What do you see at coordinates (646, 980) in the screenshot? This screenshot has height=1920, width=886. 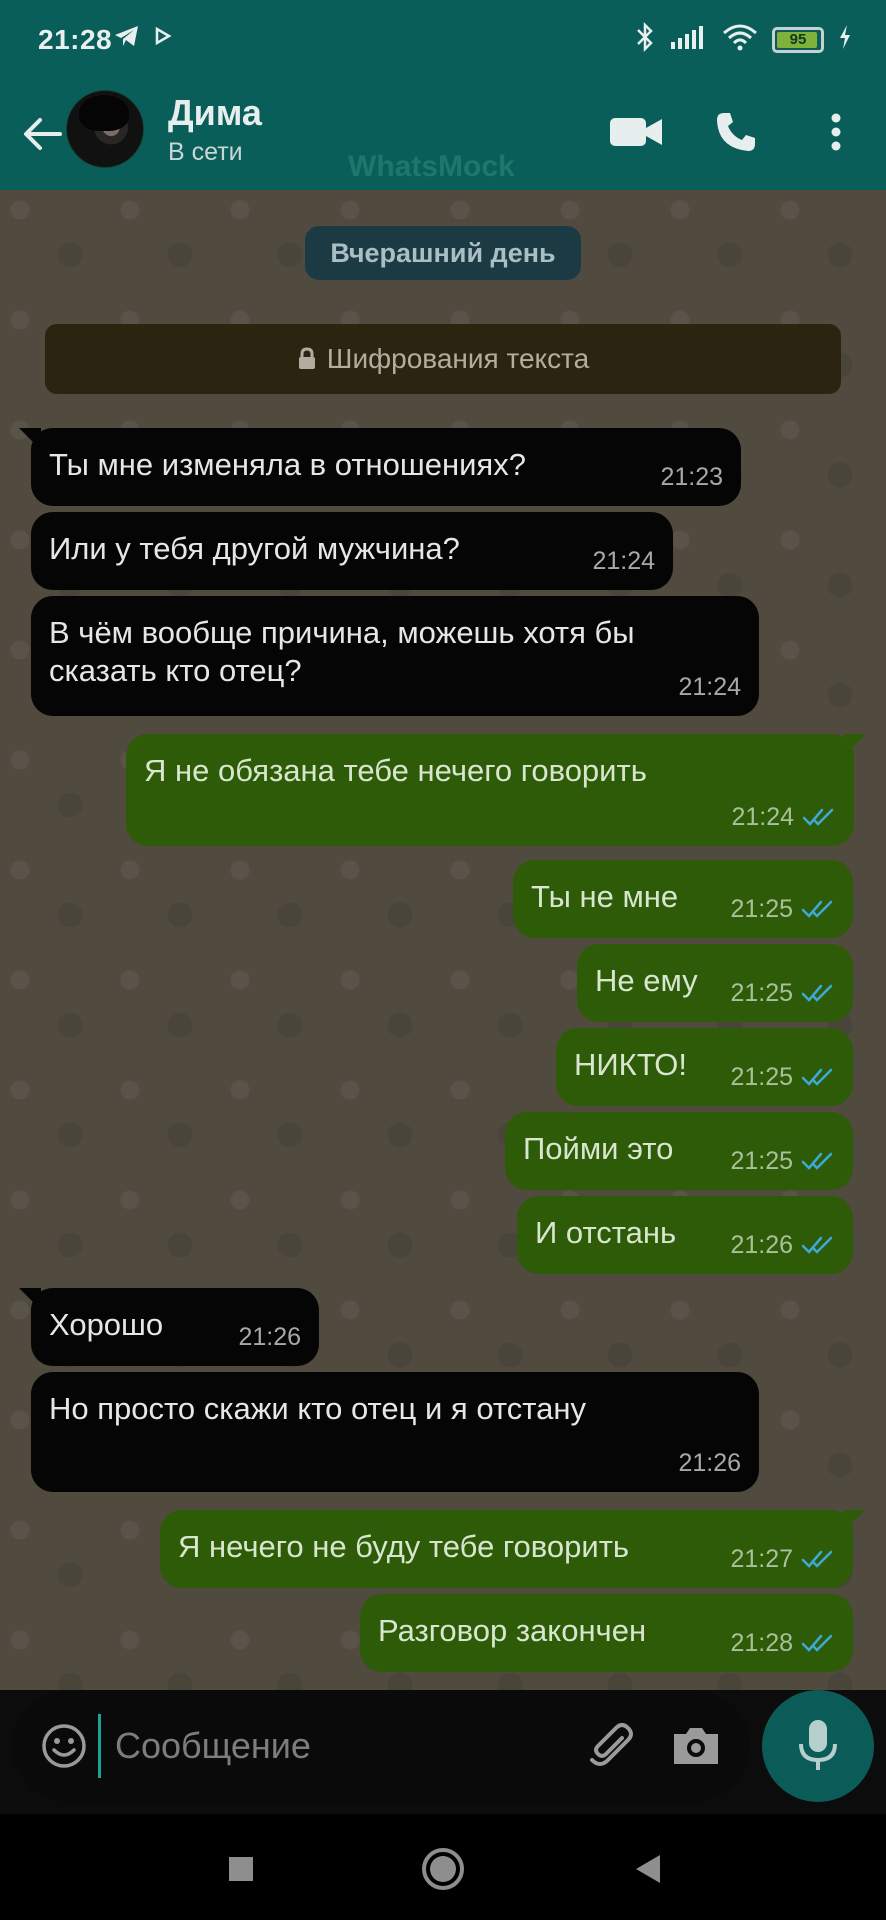 I see `message-text: Не ему` at bounding box center [646, 980].